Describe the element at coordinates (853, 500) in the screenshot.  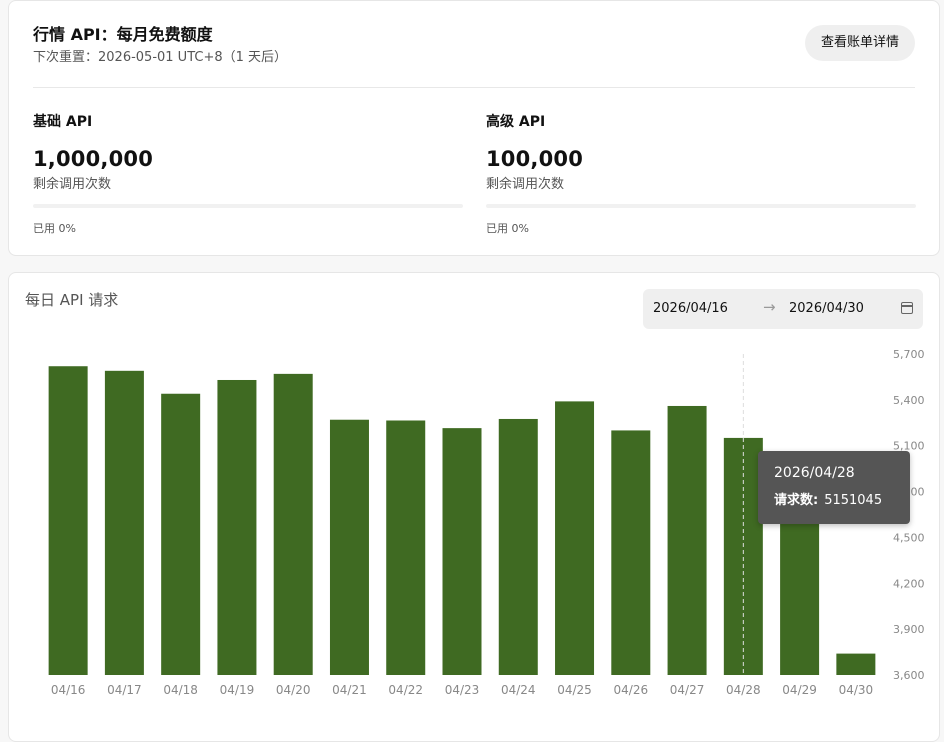
I see `tooltip-value: 5151045` at that location.